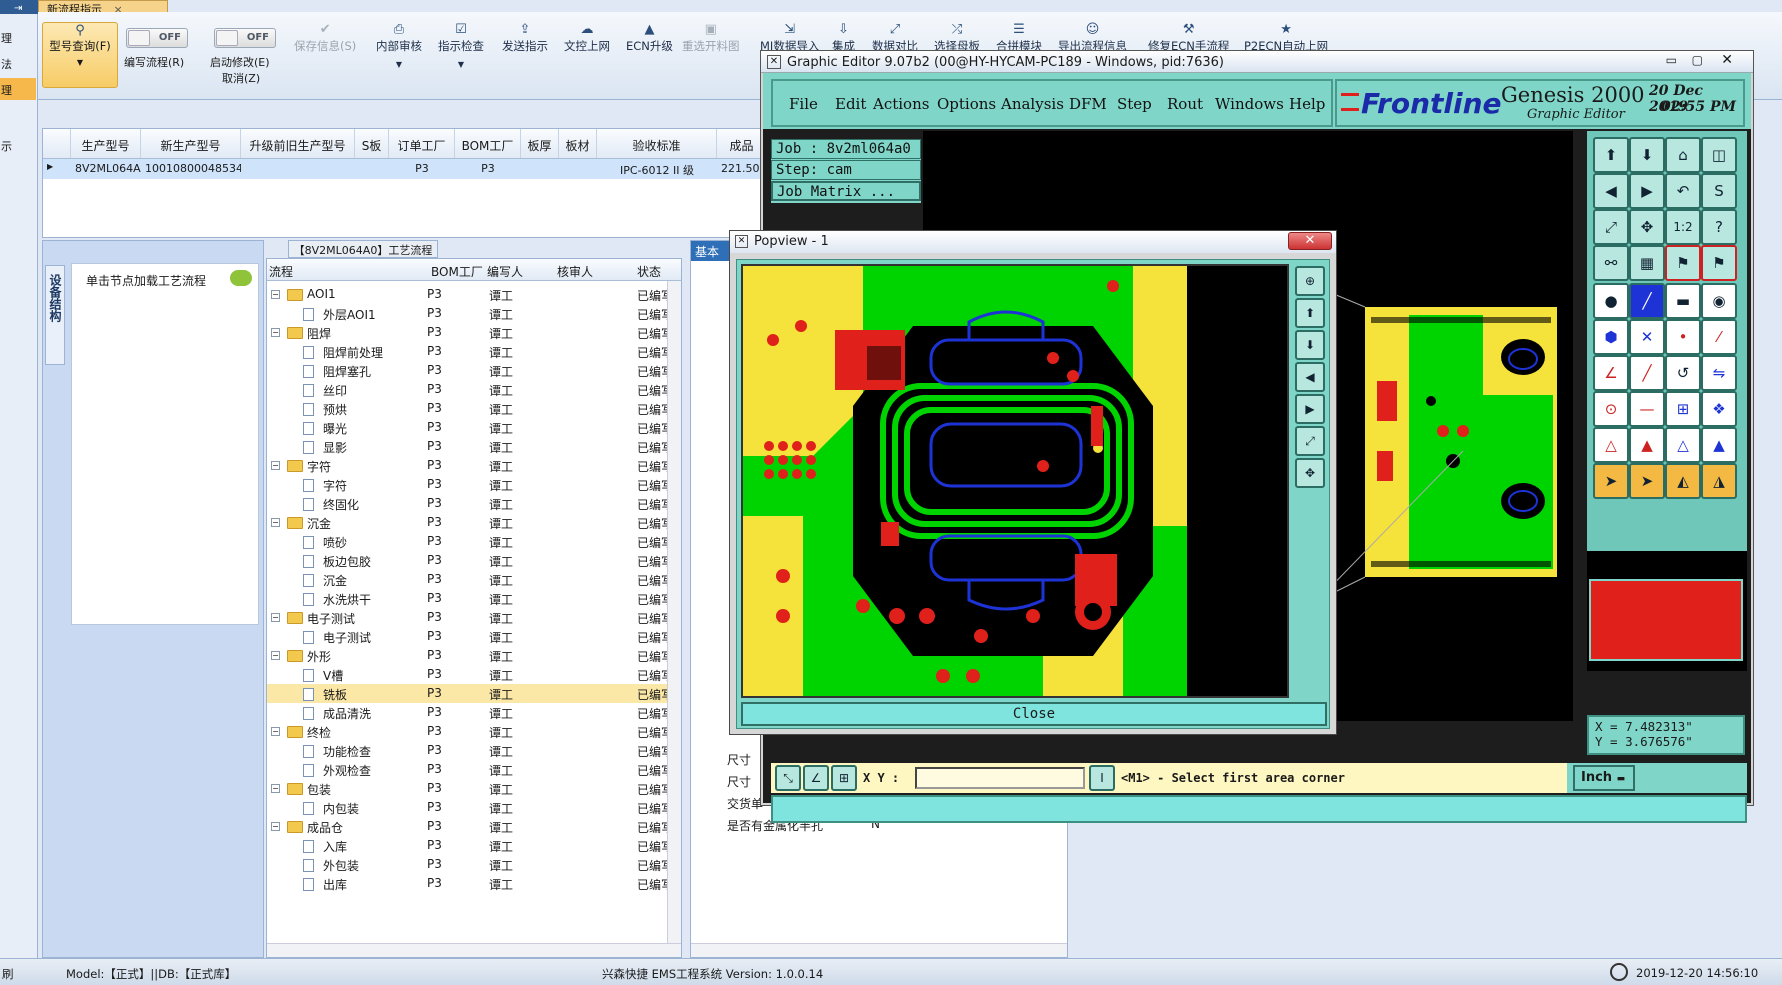 The height and width of the screenshot is (985, 1782). What do you see at coordinates (1683, 263) in the screenshot?
I see `layer-red-icon: ⚑` at bounding box center [1683, 263].